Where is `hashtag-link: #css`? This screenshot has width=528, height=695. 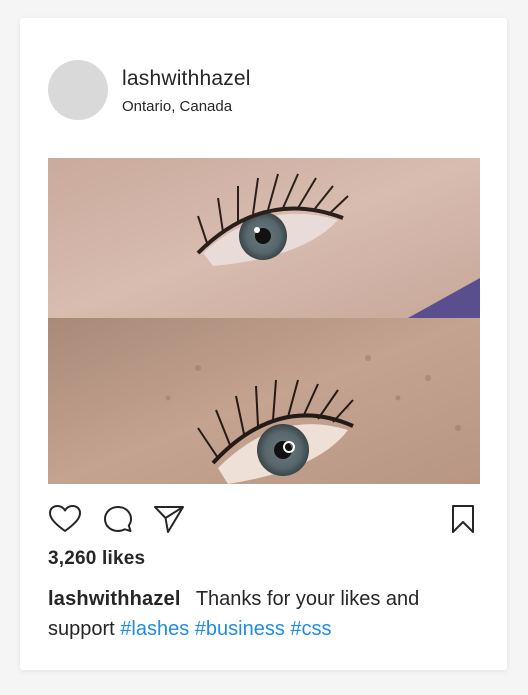 hashtag-link: #css is located at coordinates (310, 629).